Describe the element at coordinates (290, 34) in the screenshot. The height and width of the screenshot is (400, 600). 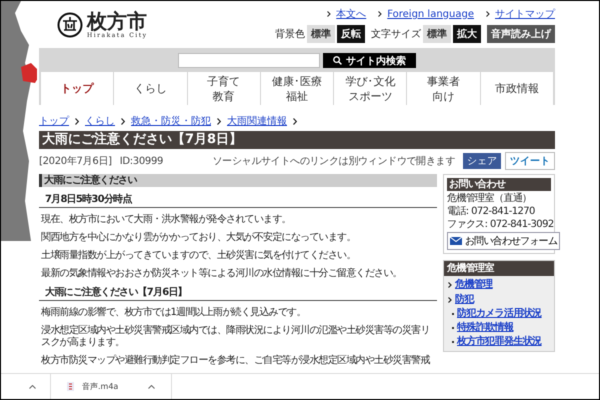
I see `setting-label: 背景色` at that location.